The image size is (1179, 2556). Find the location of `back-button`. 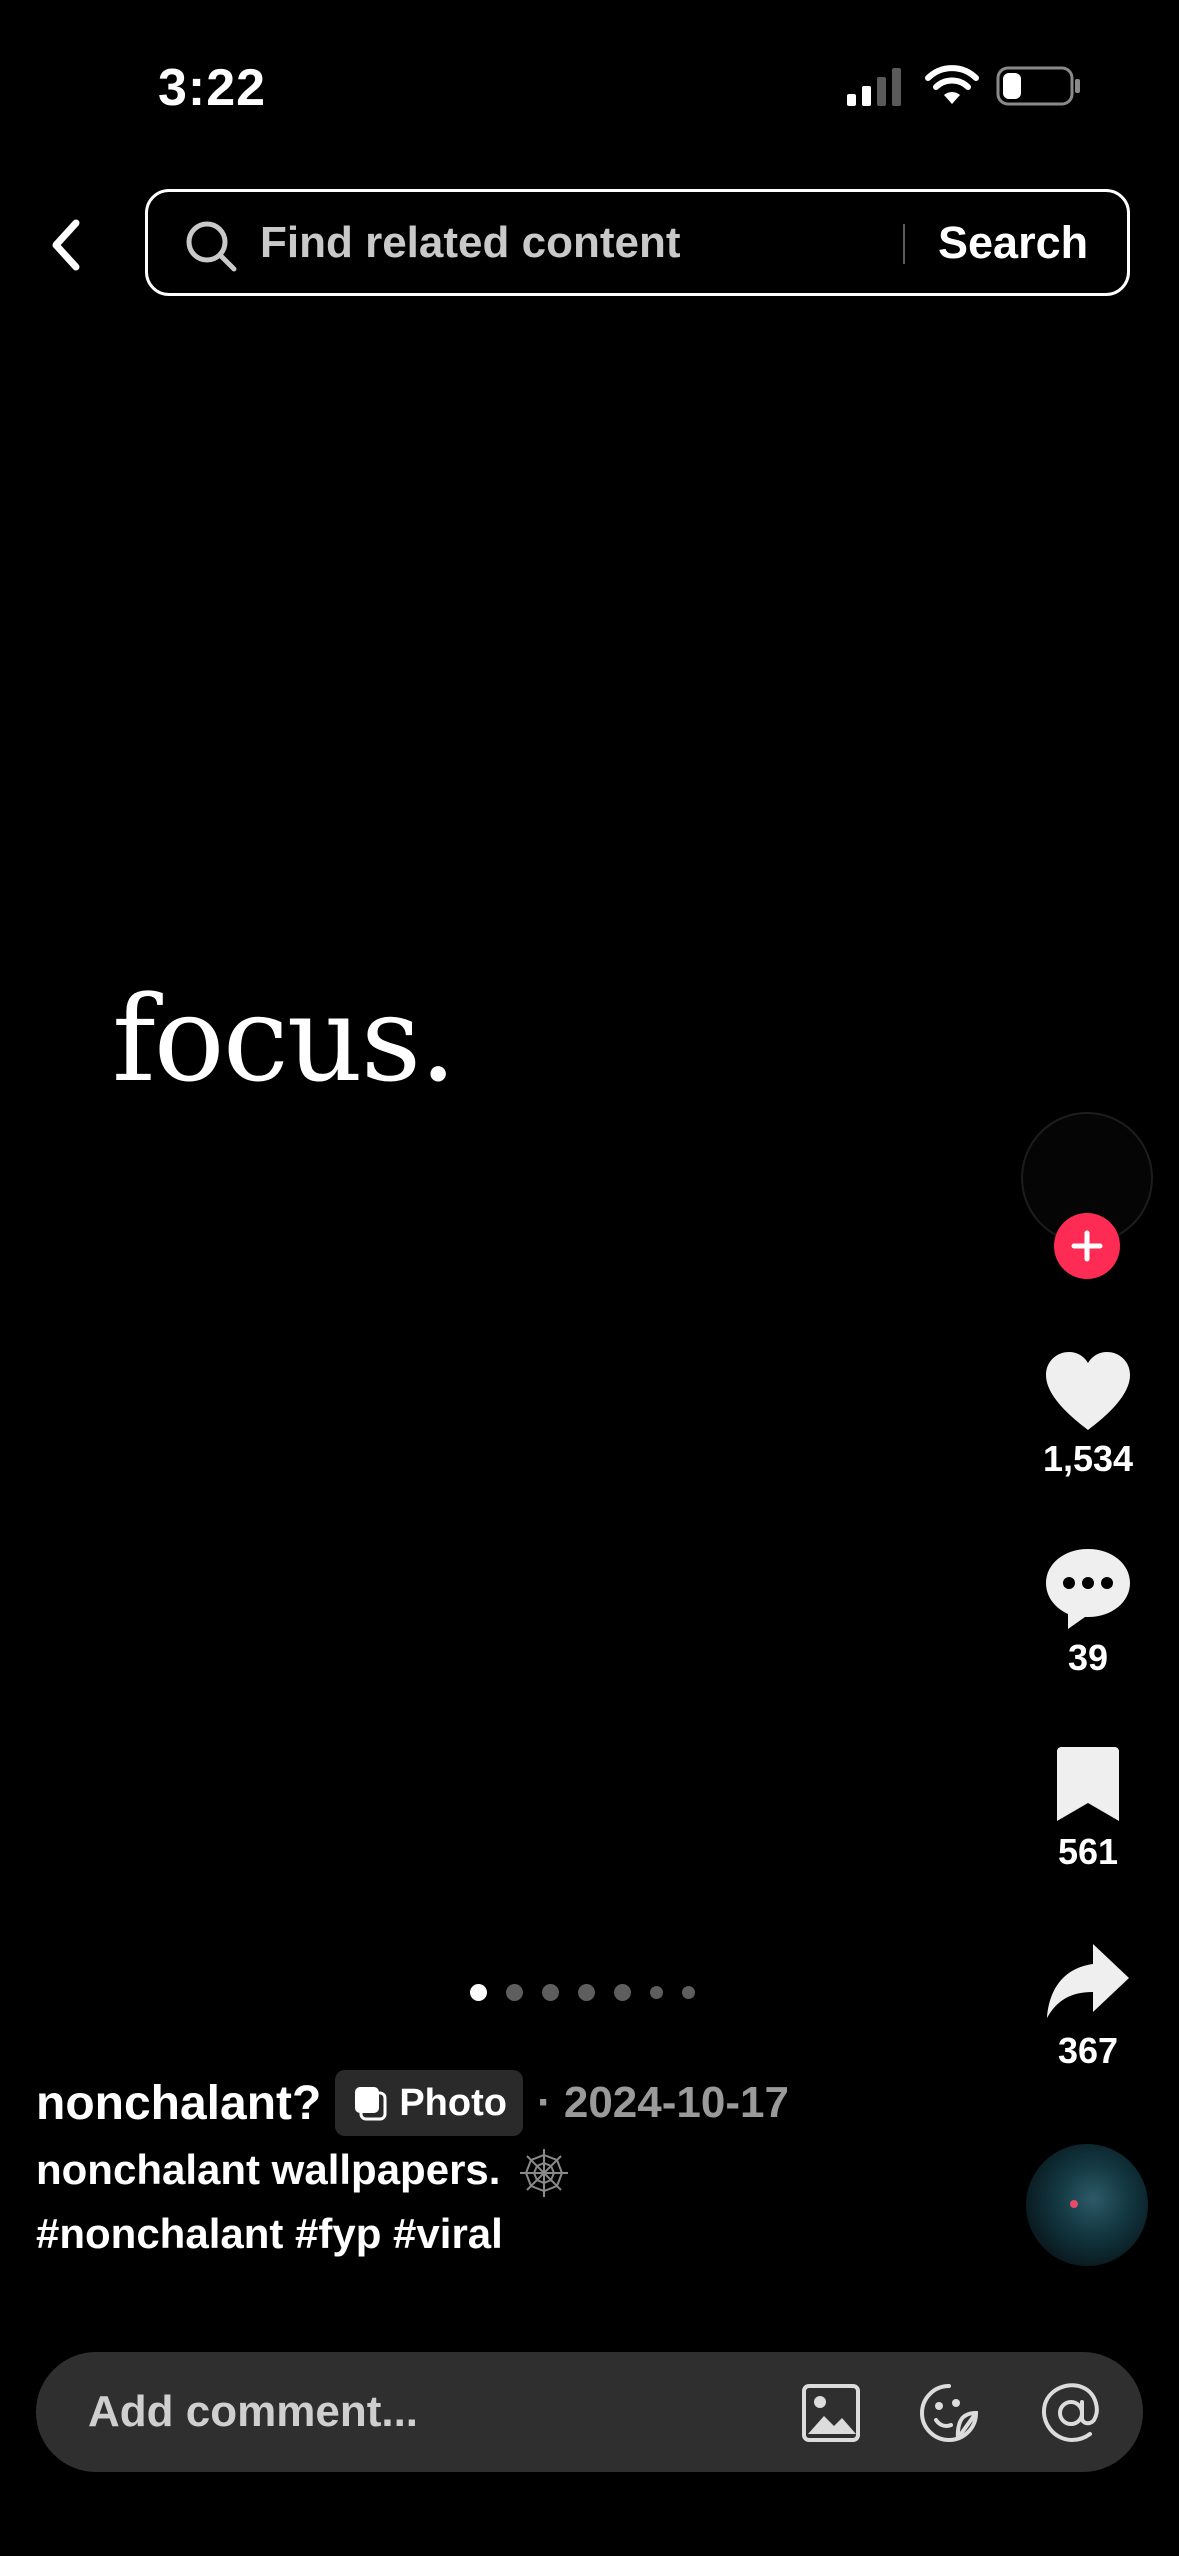

back-button is located at coordinates (66, 245).